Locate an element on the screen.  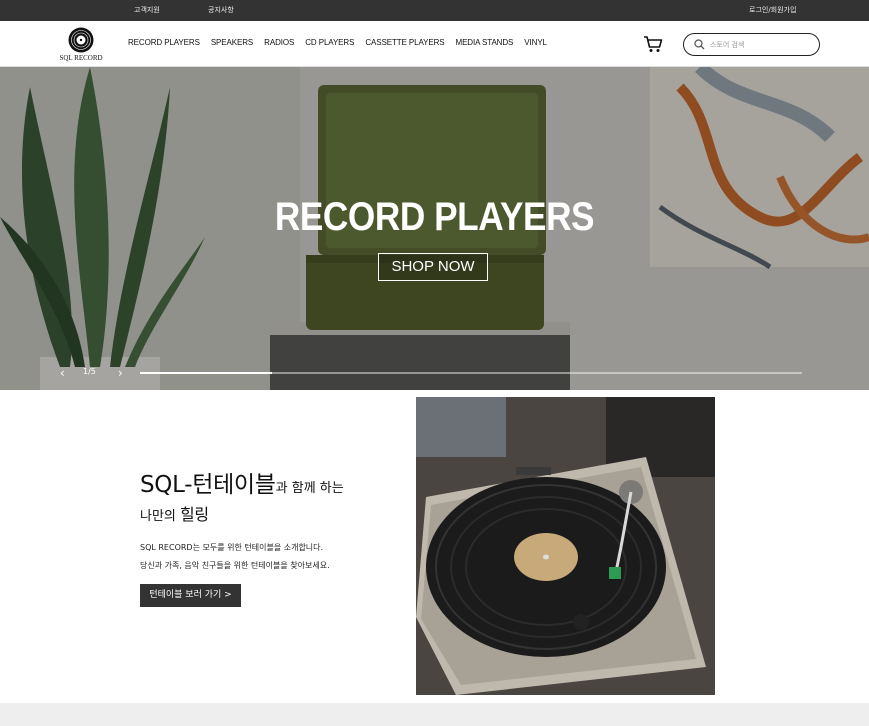
cart-button is located at coordinates (653, 44).